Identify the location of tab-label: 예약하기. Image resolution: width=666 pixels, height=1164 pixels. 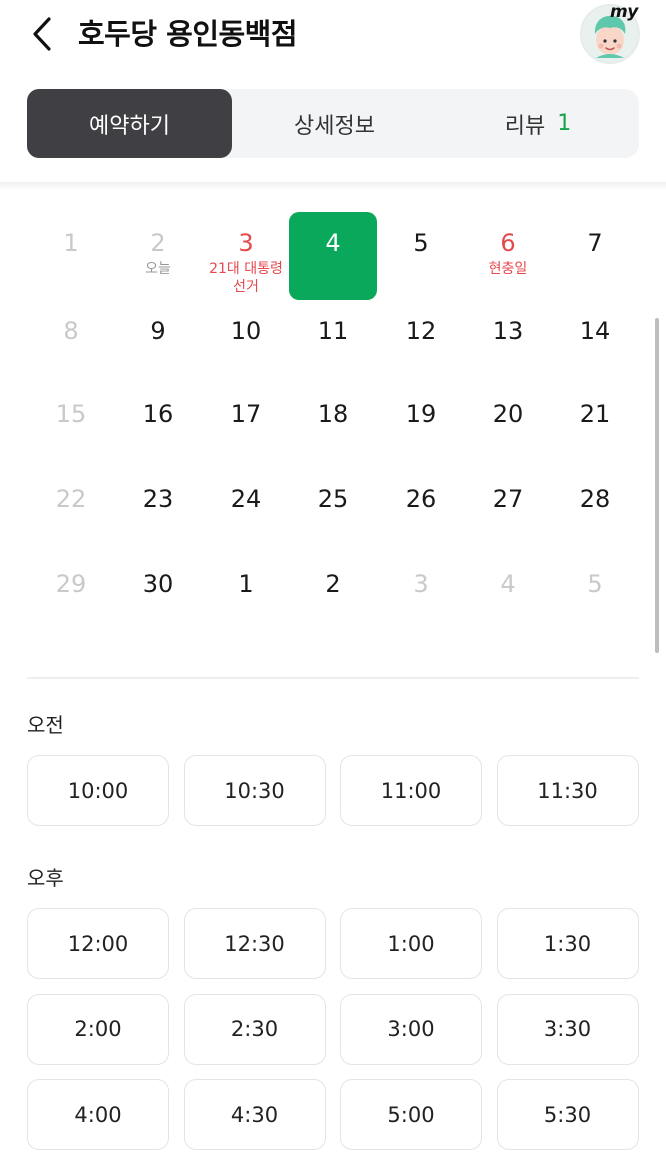
(129, 126).